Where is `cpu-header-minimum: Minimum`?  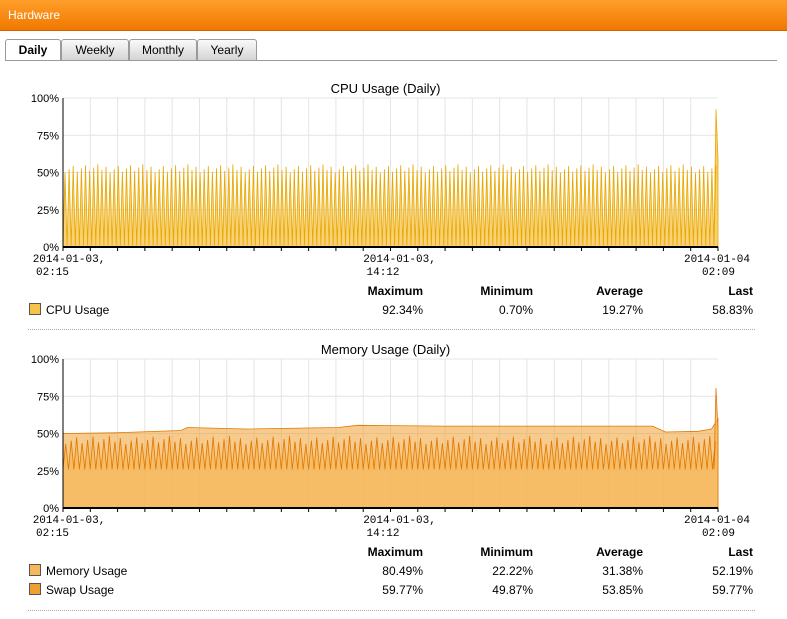
cpu-header-minimum: Minimum is located at coordinates (506, 291).